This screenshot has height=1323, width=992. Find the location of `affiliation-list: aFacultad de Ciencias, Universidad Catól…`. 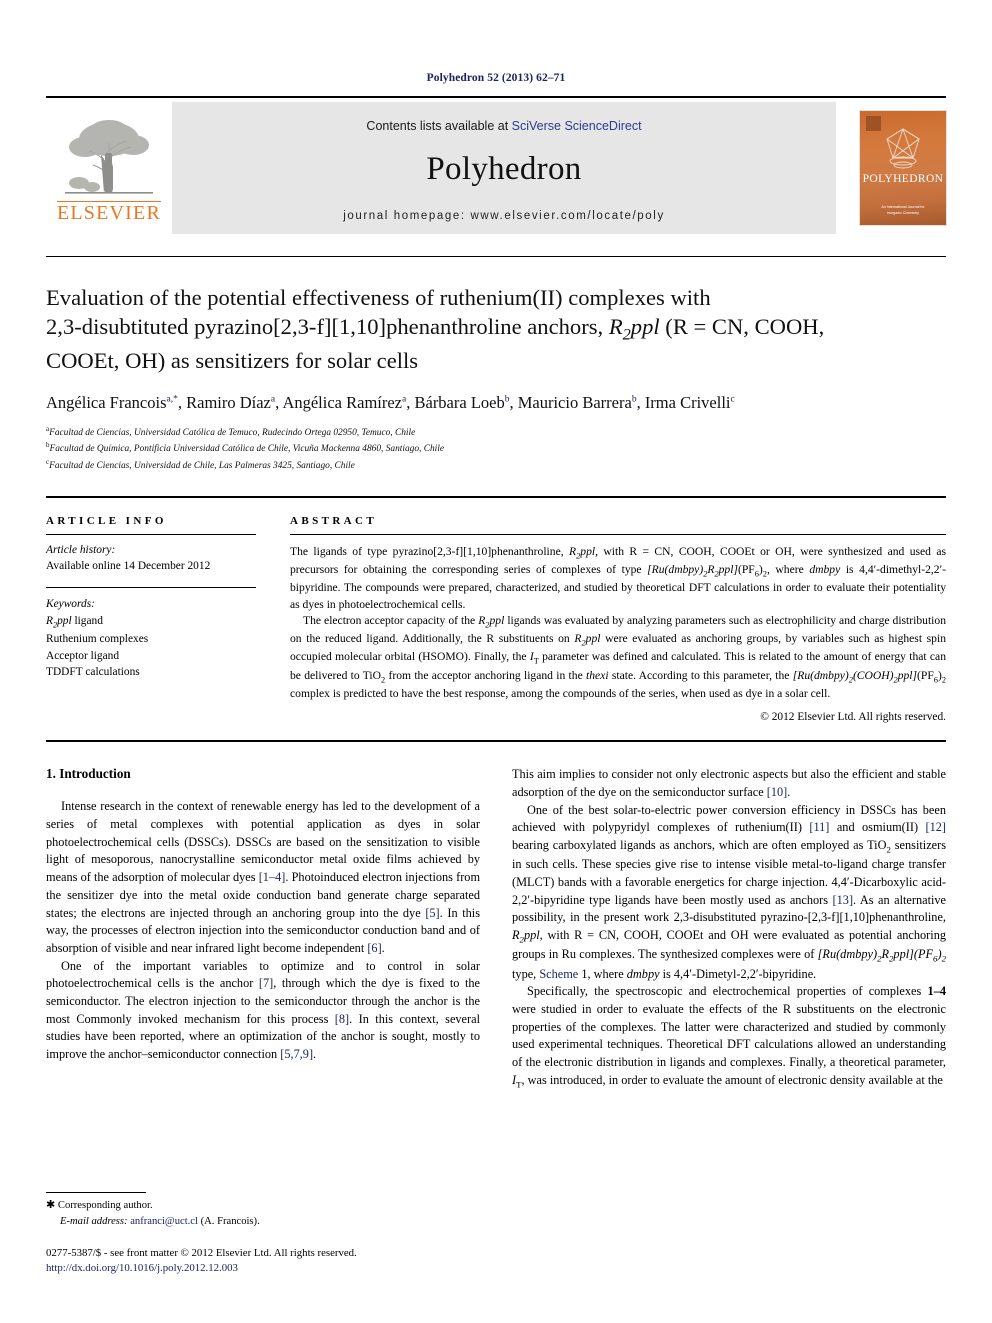

affiliation-list: aFacultad de Ciencias, Universidad Catól… is located at coordinates (496, 449).